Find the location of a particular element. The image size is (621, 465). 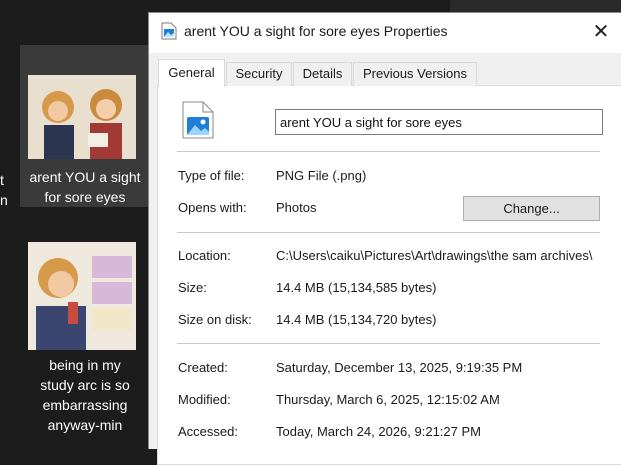

file-name-line: being in my is located at coordinates (85, 365).